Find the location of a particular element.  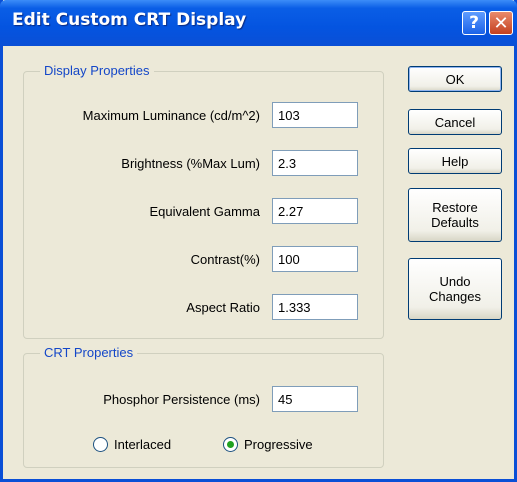

ok-button: OK is located at coordinates (455, 79).